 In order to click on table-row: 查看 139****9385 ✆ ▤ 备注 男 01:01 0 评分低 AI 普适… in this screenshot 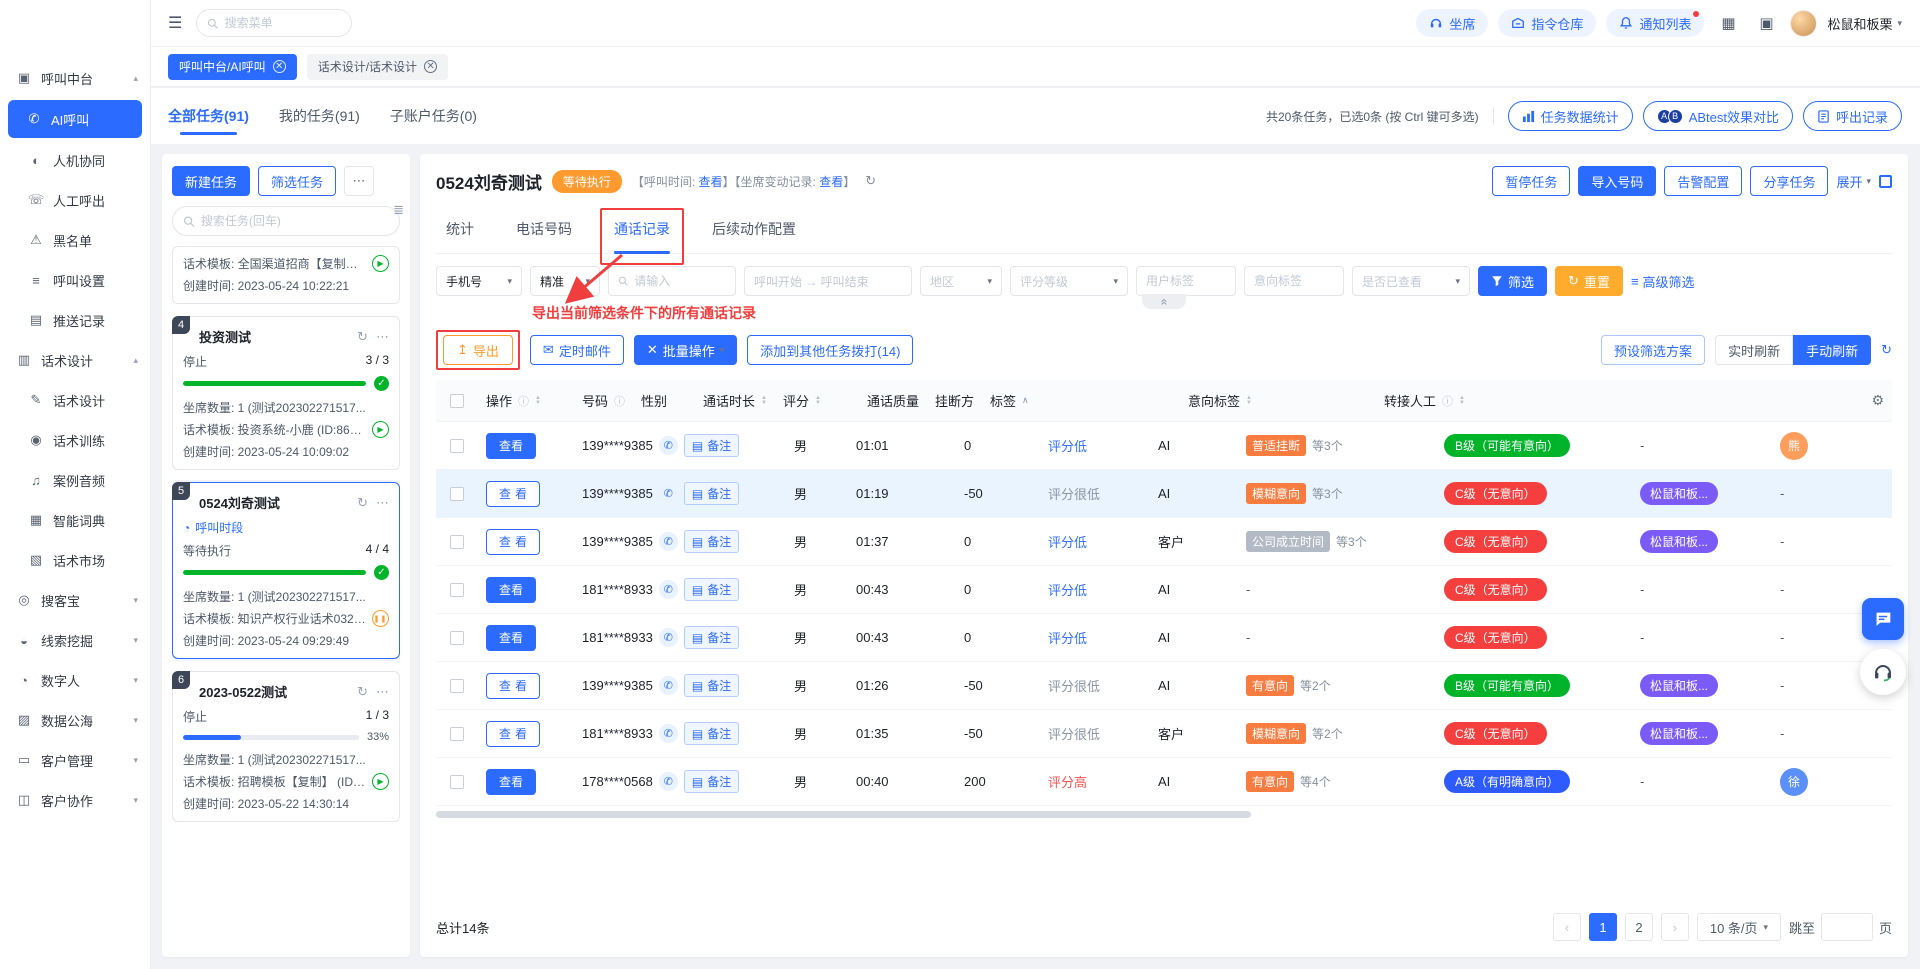, I will do `click(1164, 446)`.